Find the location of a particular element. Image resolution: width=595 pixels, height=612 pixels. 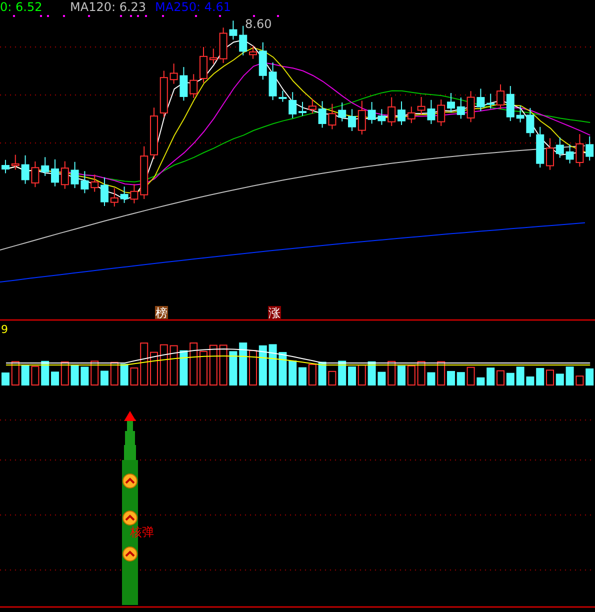

event-badge-label: 榜 is located at coordinates (162, 313).